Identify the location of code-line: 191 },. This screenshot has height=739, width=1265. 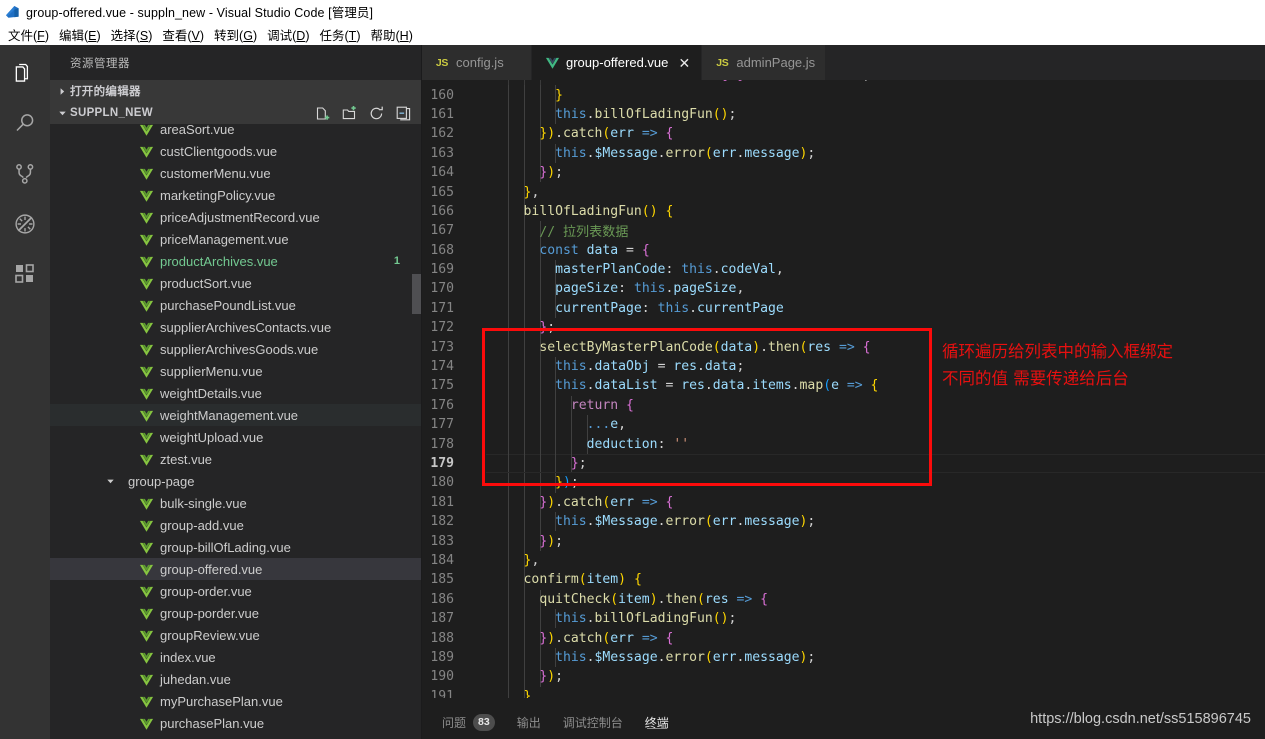
(843, 692).